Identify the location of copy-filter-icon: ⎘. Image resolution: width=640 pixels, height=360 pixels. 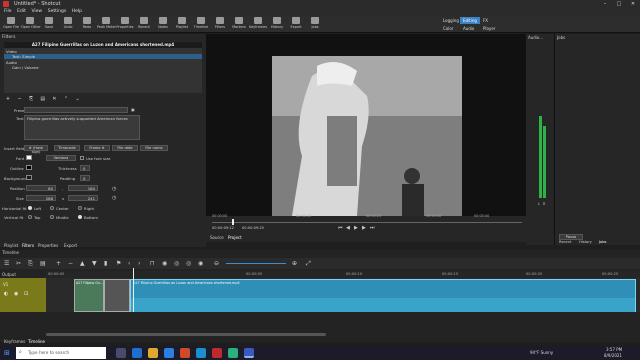
(31, 99).